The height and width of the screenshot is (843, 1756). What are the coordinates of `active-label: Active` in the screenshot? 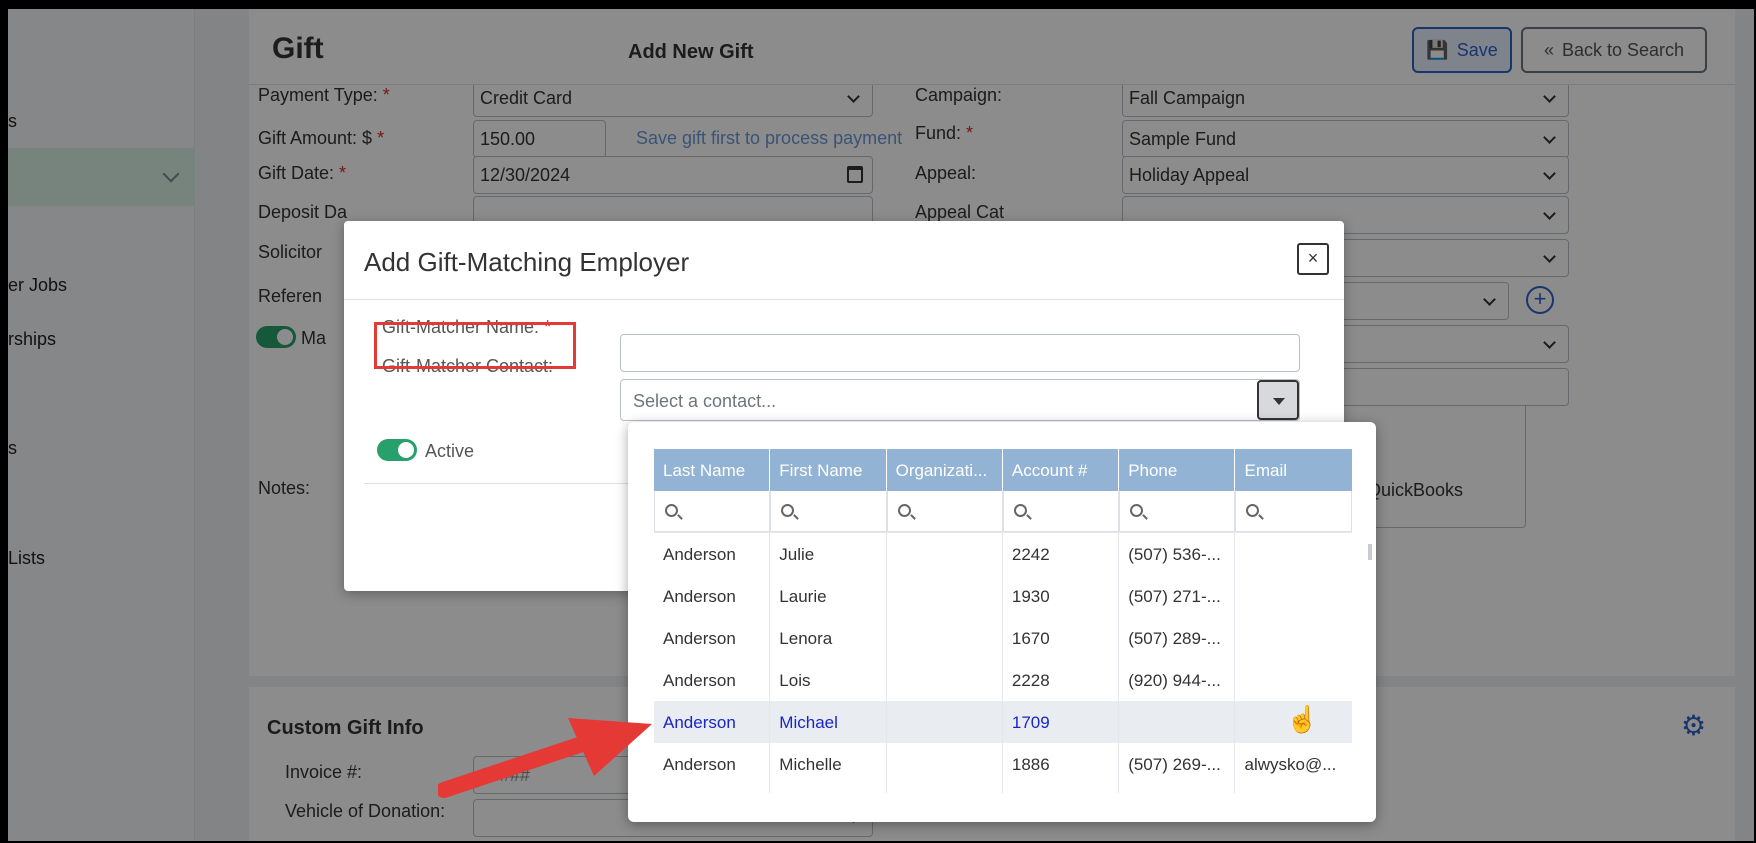 It's located at (450, 451).